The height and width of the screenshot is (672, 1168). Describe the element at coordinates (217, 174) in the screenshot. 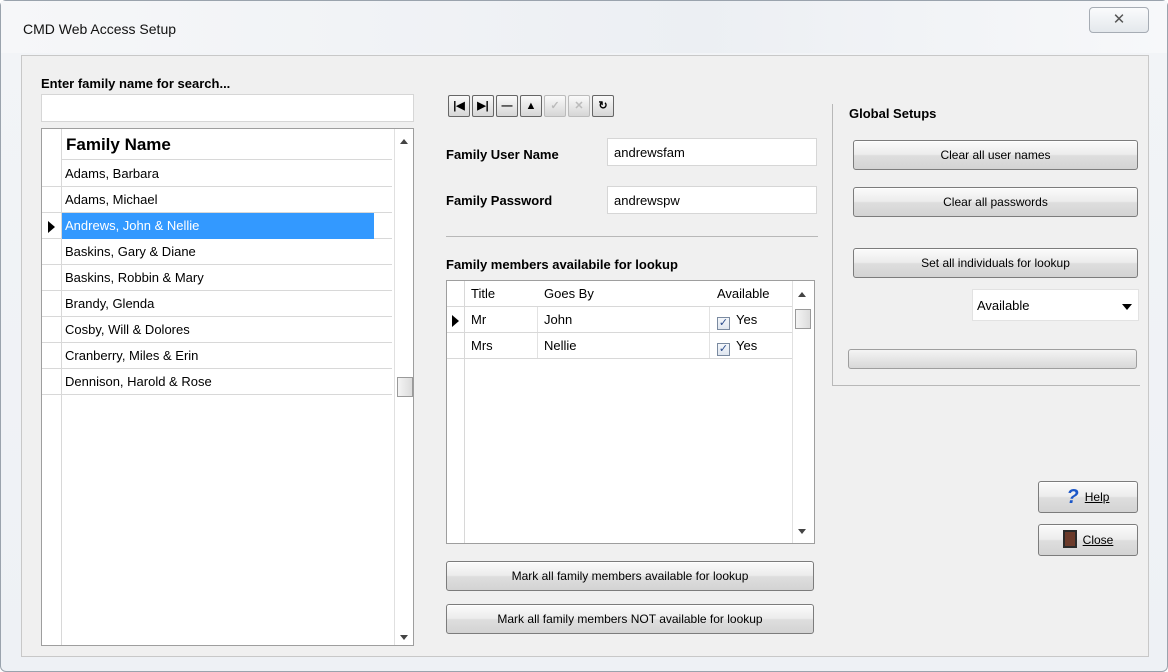

I see `family-row: Adams, Barbara` at that location.